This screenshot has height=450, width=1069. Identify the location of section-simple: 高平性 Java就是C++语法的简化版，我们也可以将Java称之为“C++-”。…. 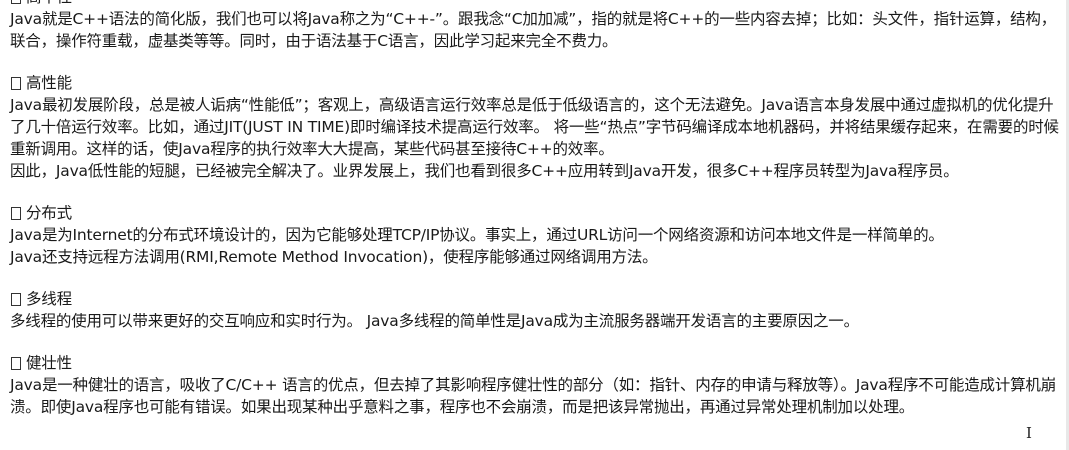
(536, 26).